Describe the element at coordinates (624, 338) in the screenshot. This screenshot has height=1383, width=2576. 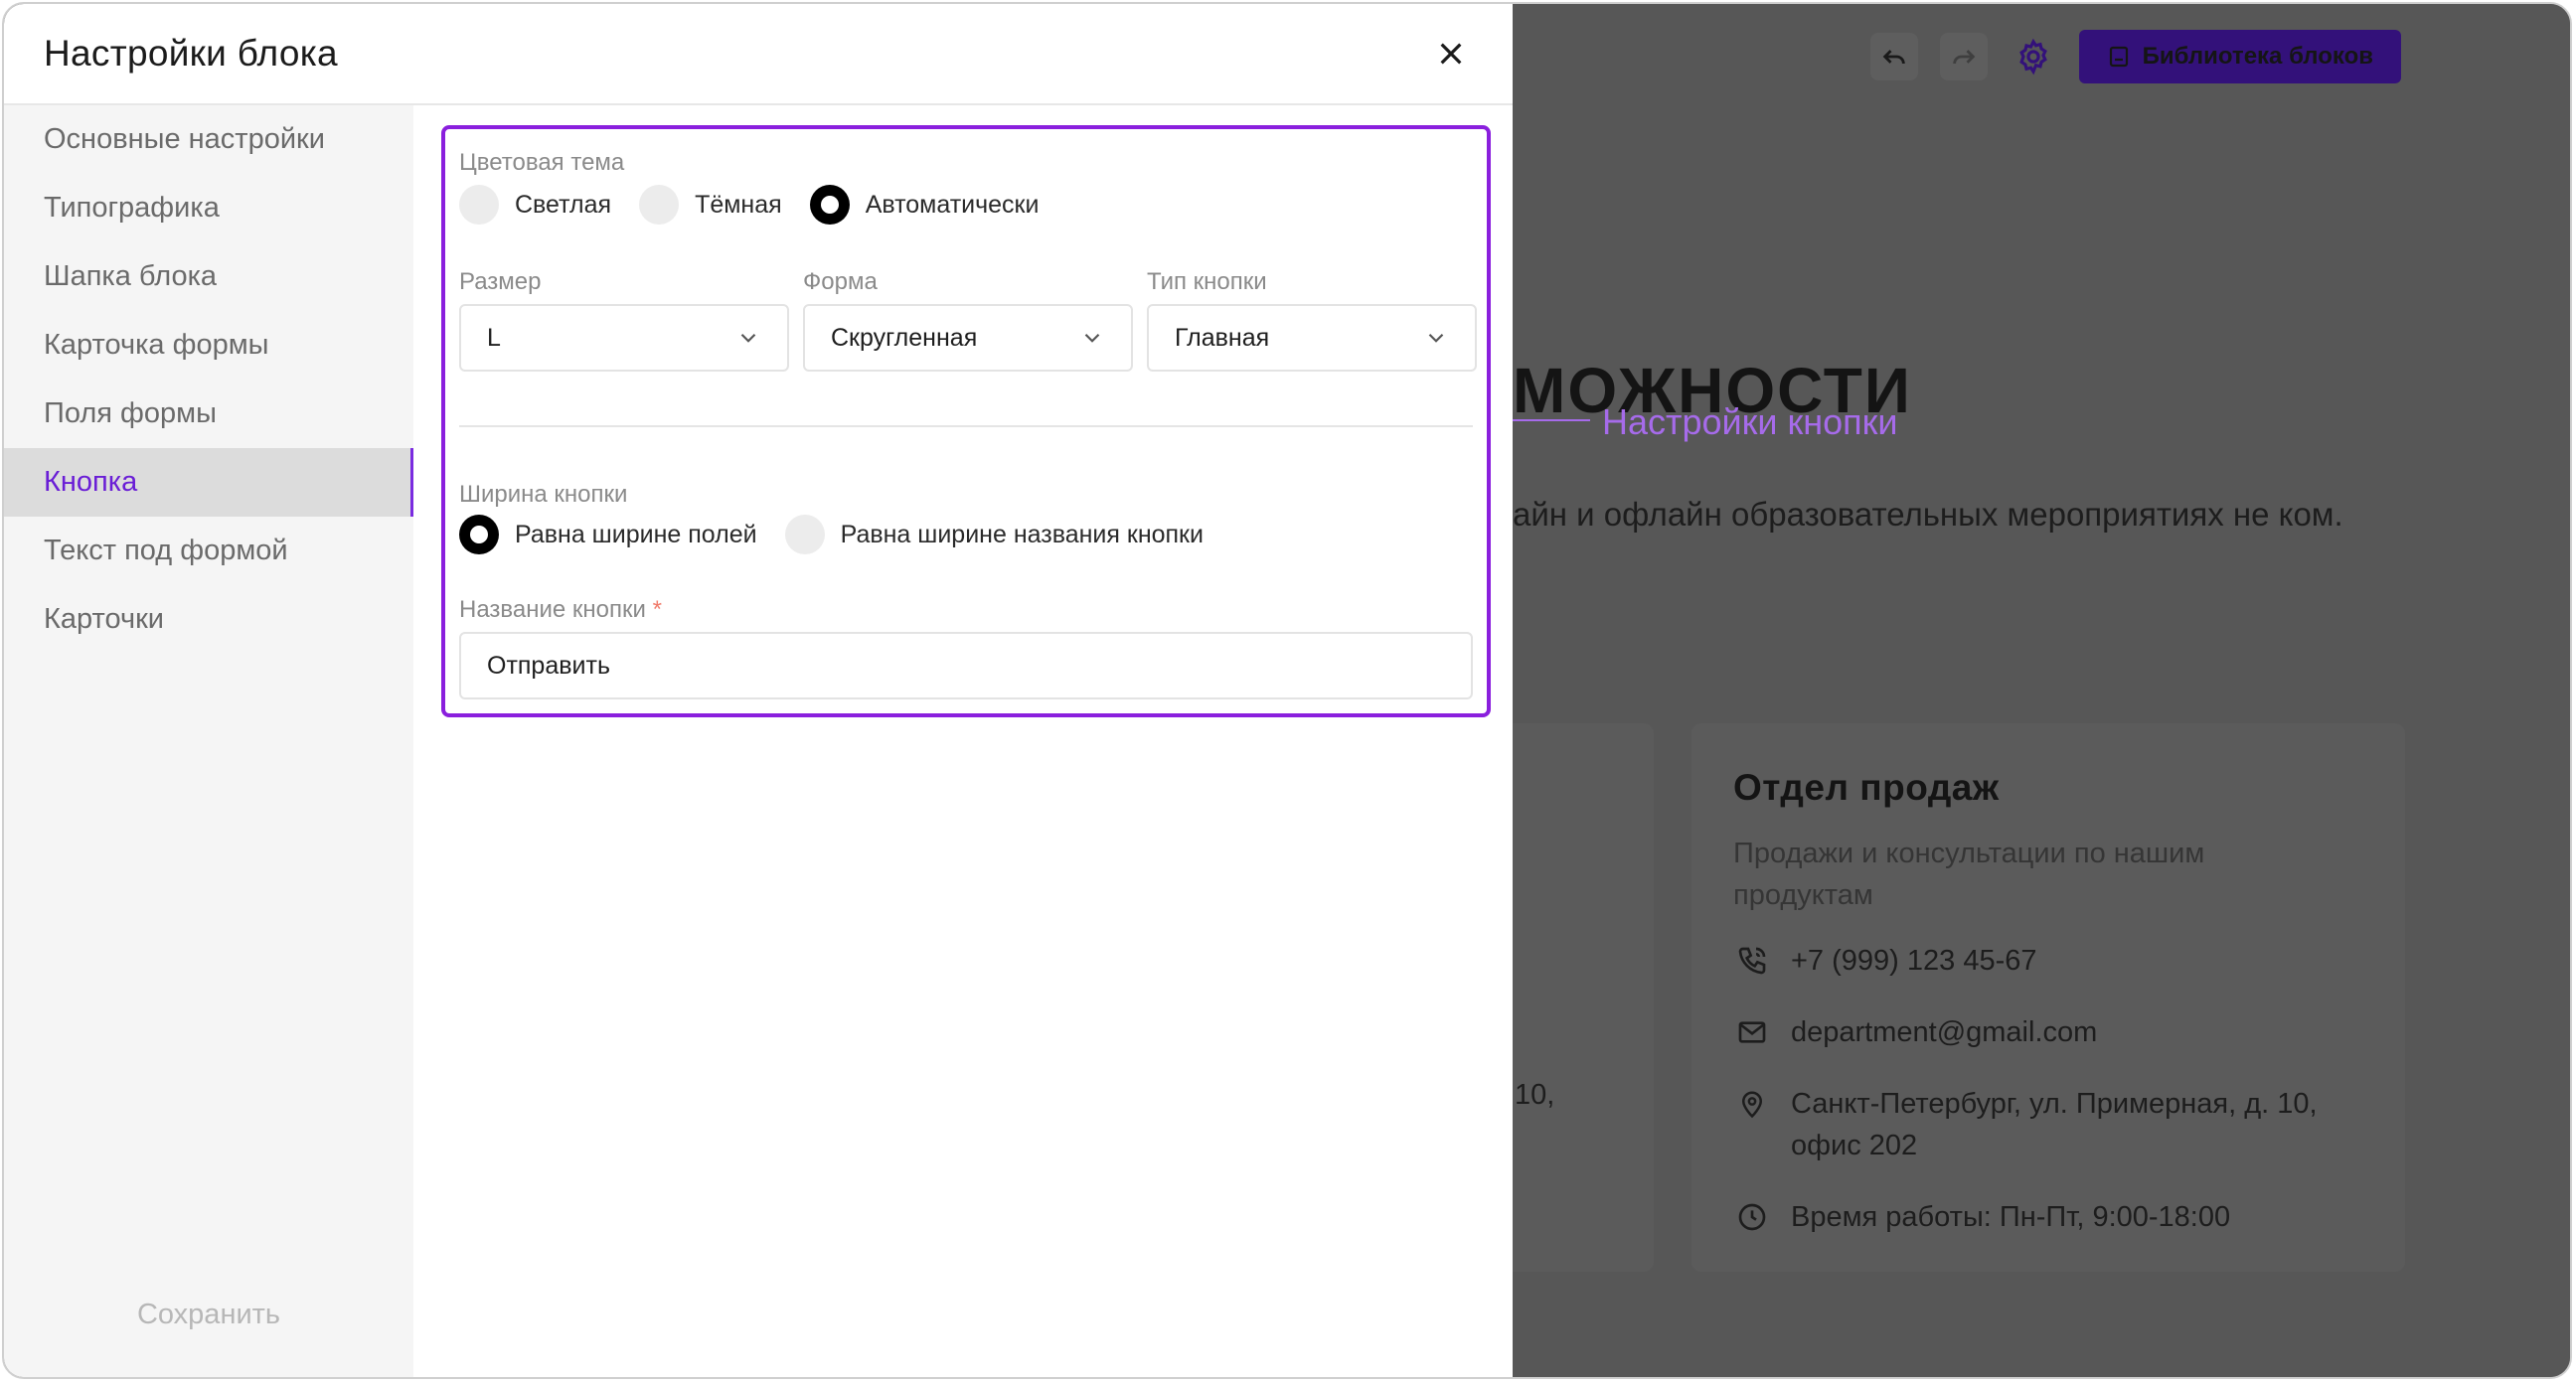
I see `size-select: L` at that location.